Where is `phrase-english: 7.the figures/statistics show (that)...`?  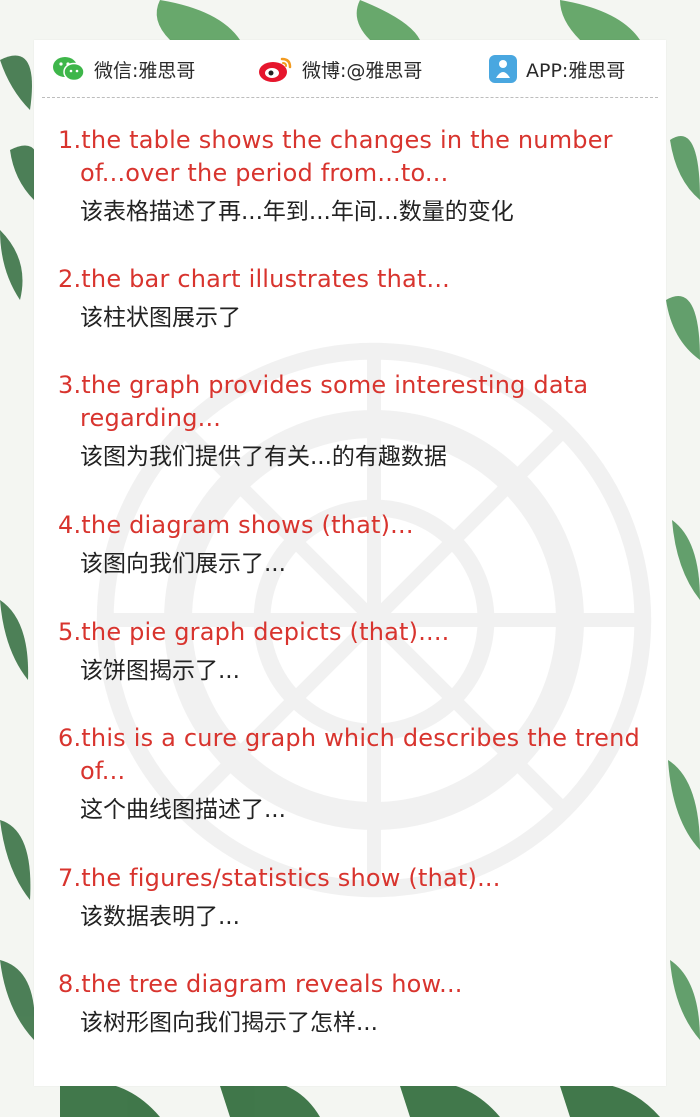
phrase-english: 7.the figures/statistics show (that)... is located at coordinates (279, 878).